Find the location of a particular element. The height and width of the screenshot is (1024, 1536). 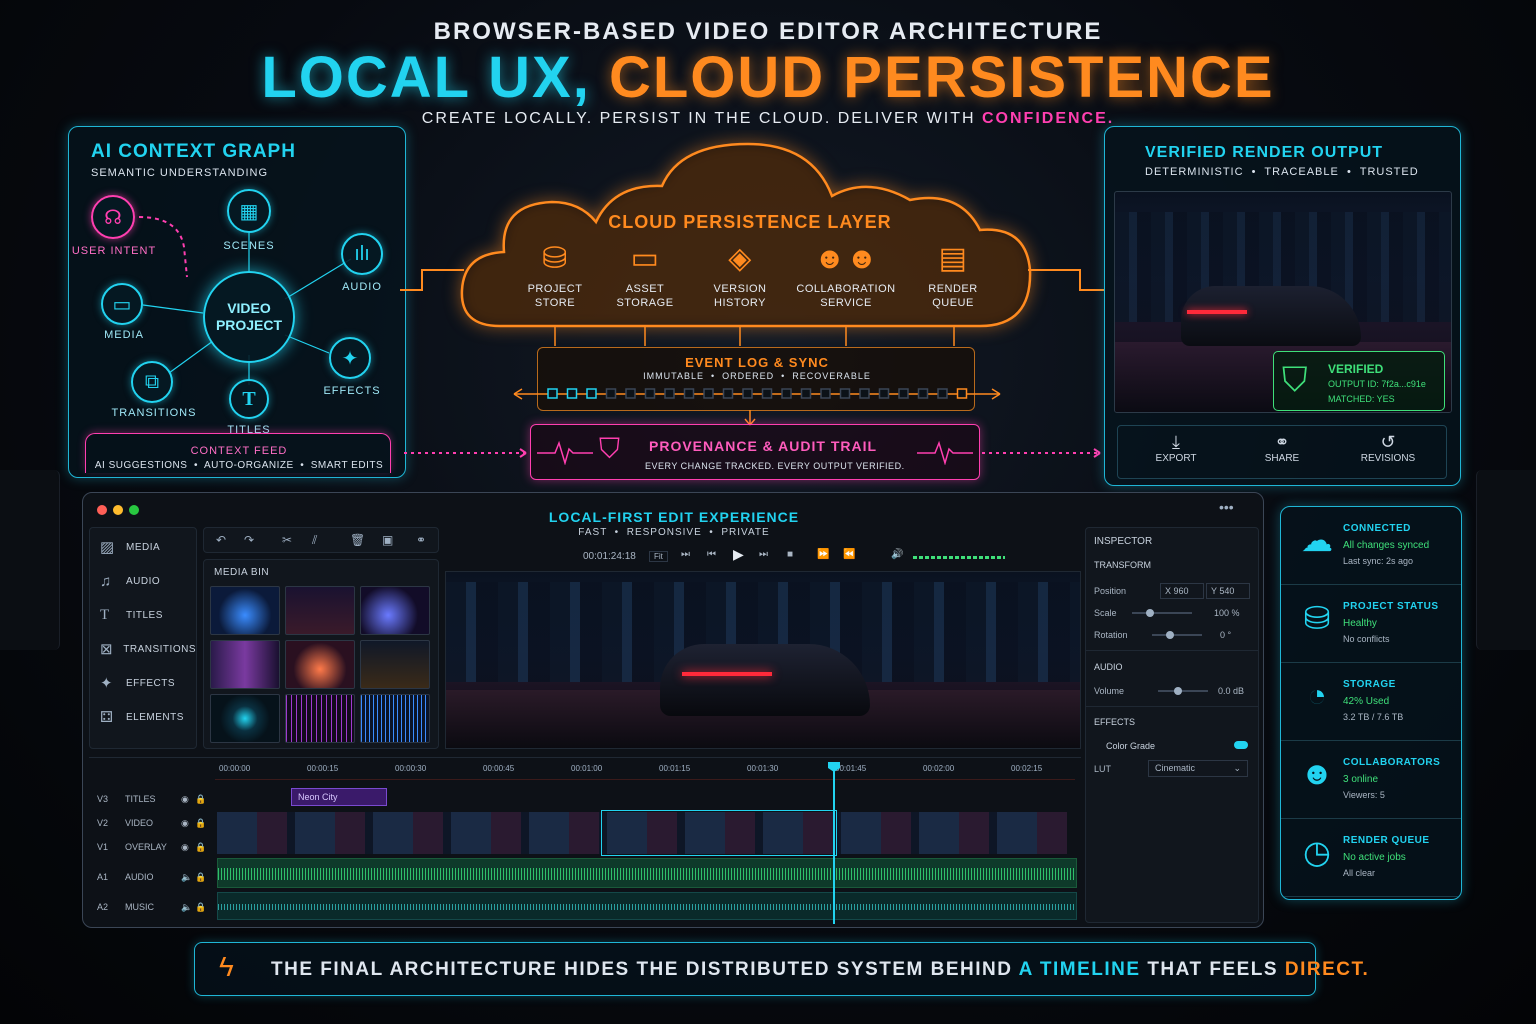

user-intent-label: USER INTENT is located at coordinates (114, 251).